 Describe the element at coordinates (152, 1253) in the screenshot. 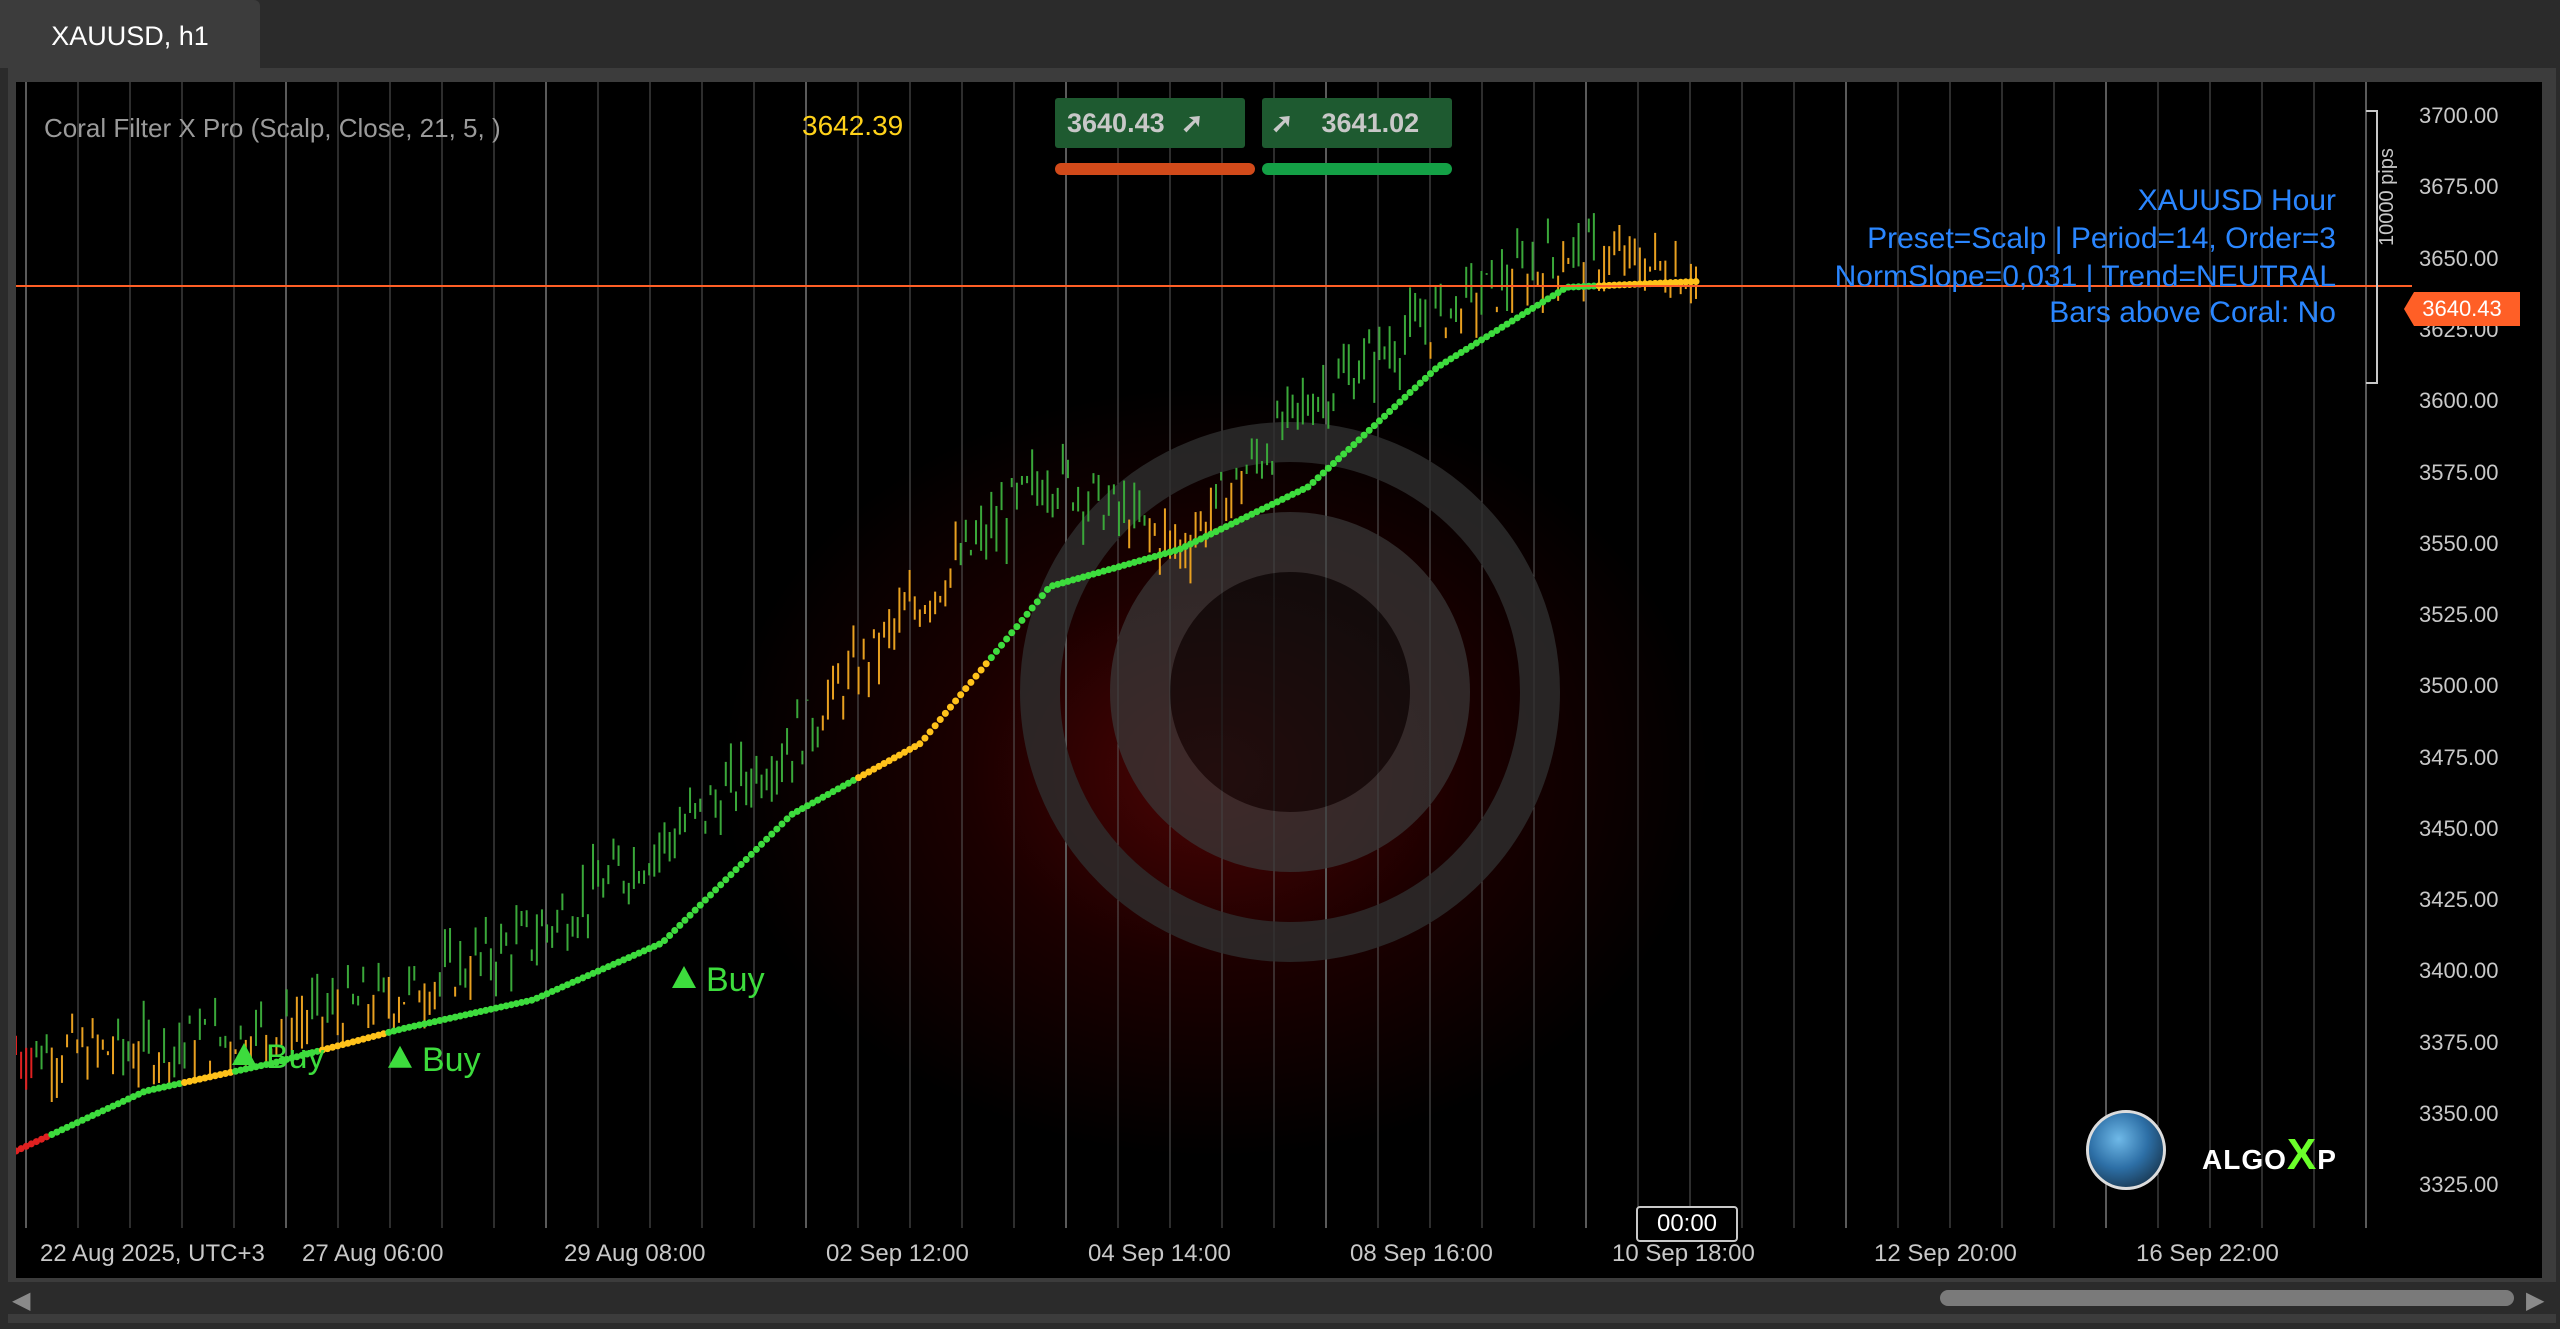

I see `time-axis-label: 22 Aug 2025, UTC+3` at that location.